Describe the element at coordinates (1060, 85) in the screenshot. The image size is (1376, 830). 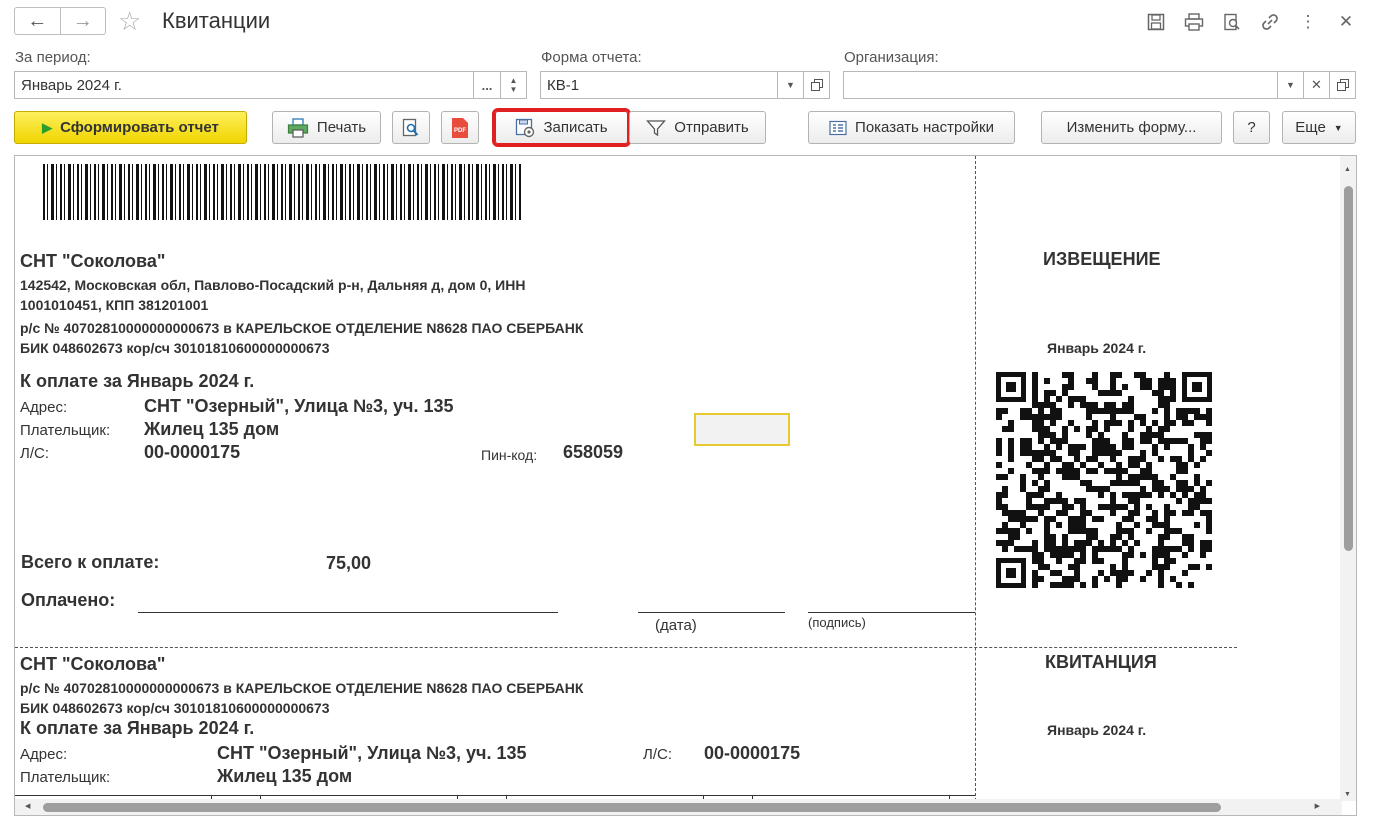
I see `organization-input` at that location.